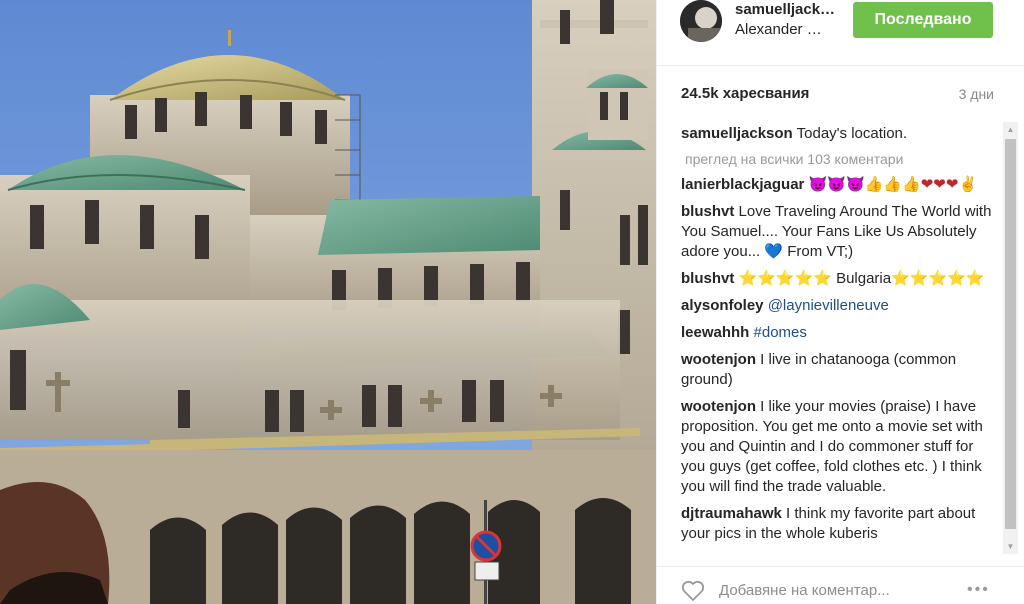 This screenshot has width=1024, height=604. Describe the element at coordinates (737, 133) in the screenshot. I see `comment-author: samuelljackson` at that location.